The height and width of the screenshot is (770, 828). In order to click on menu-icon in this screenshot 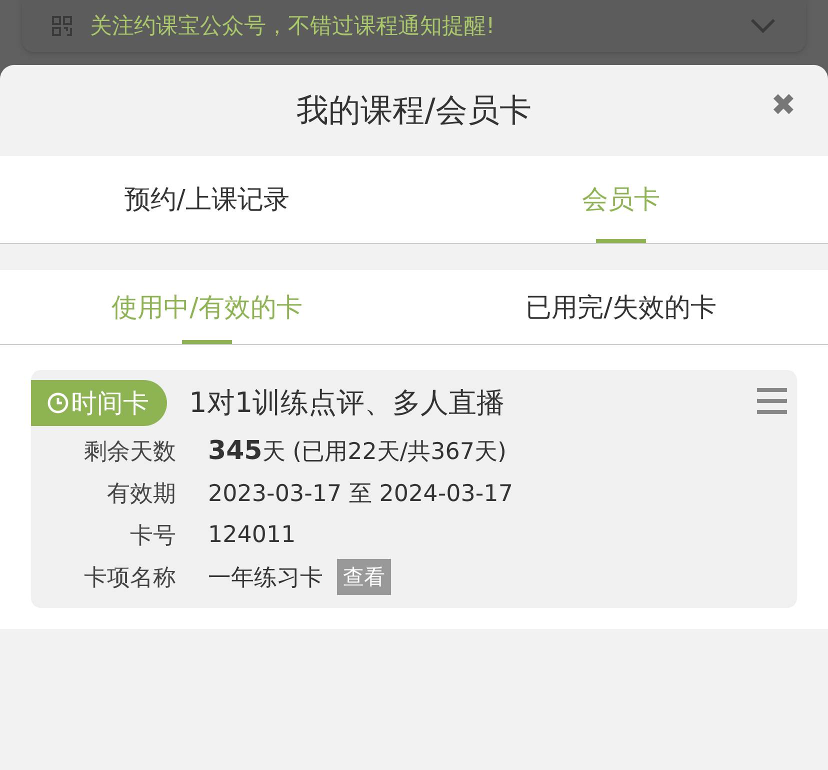, I will do `click(772, 401)`.